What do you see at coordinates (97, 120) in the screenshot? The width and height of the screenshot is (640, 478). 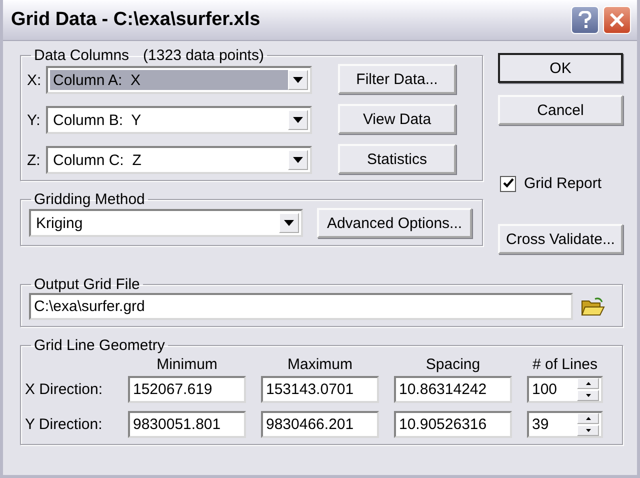 I see `dropdown-value: Column B: Y` at bounding box center [97, 120].